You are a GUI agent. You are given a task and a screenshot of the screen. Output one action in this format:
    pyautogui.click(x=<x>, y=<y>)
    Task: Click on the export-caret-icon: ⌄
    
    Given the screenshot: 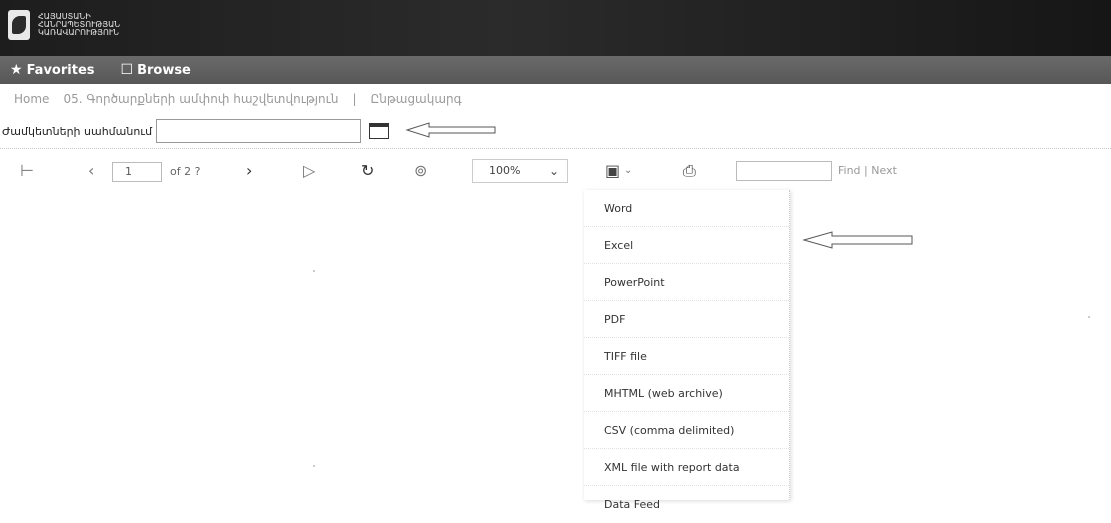 What is the action you would take?
    pyautogui.click(x=628, y=170)
    